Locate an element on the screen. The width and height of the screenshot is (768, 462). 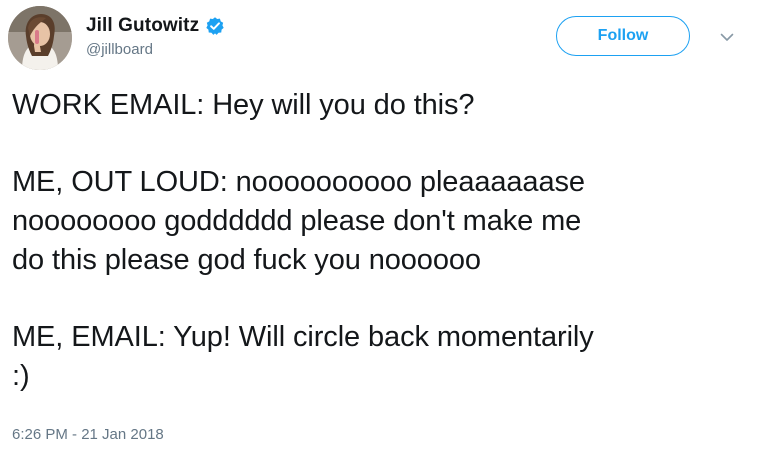
author-info: Jill Gutowitz @jillboard is located at coordinates (155, 36).